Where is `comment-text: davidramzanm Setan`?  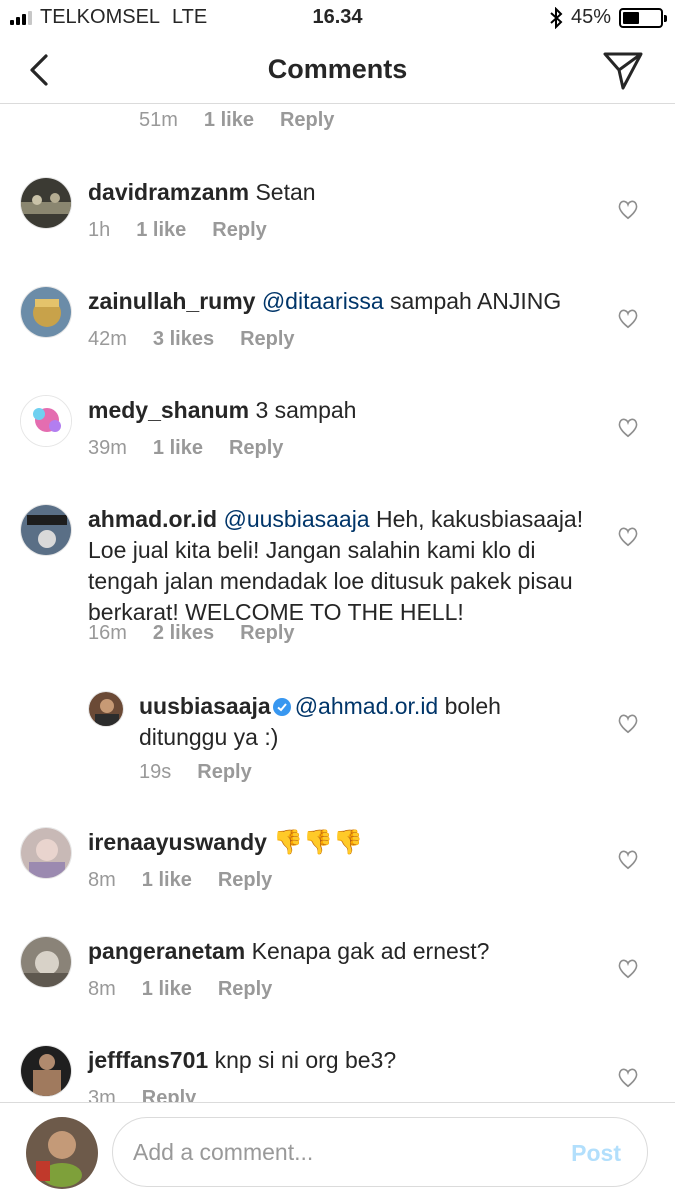
comment-text: davidramzanm Setan is located at coordinates (338, 192).